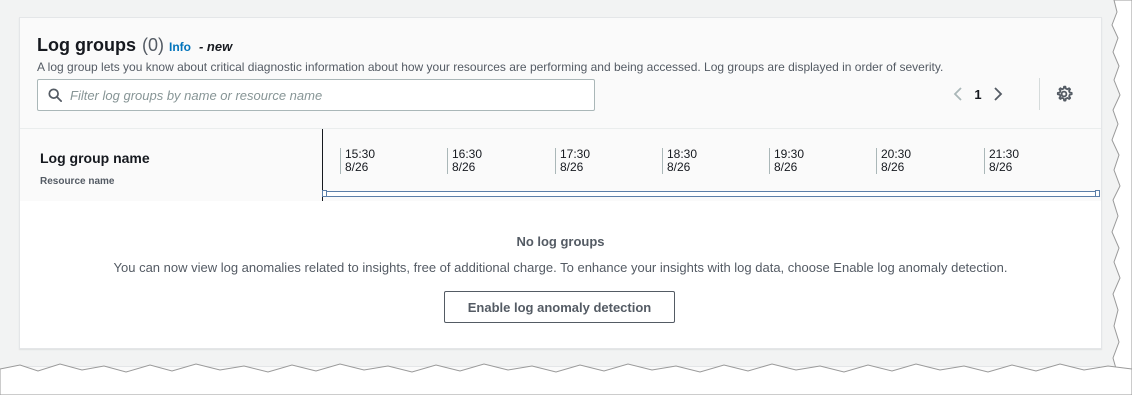 This screenshot has width=1132, height=395. Describe the element at coordinates (180, 47) in the screenshot. I see `info-link: Info` at that location.